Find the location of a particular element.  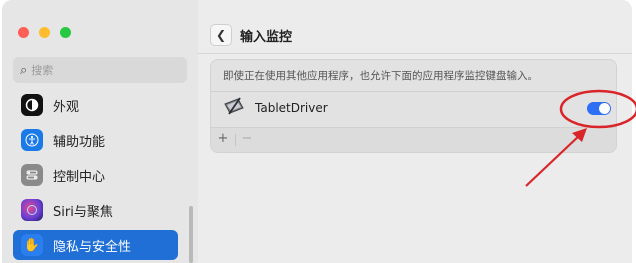

list-item: TabletDriver is located at coordinates (413, 109).